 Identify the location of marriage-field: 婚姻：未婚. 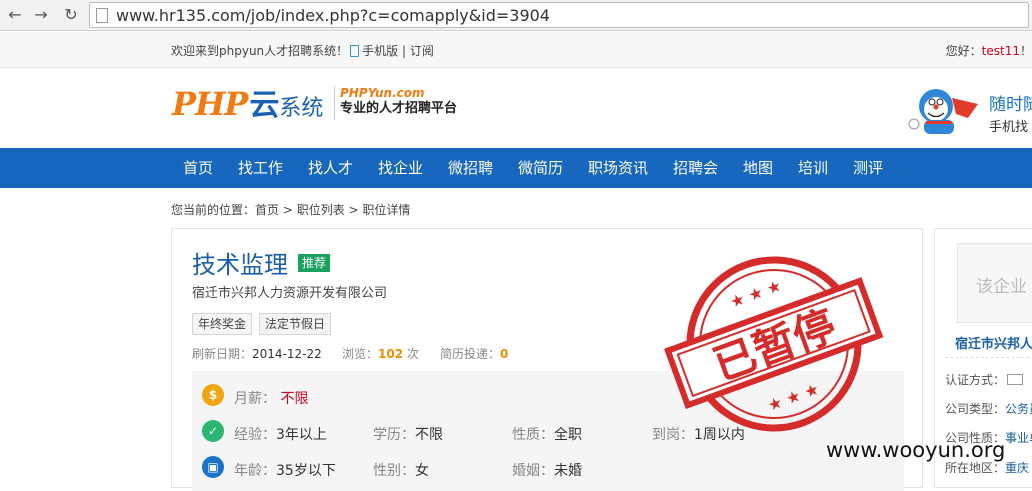
(547, 470).